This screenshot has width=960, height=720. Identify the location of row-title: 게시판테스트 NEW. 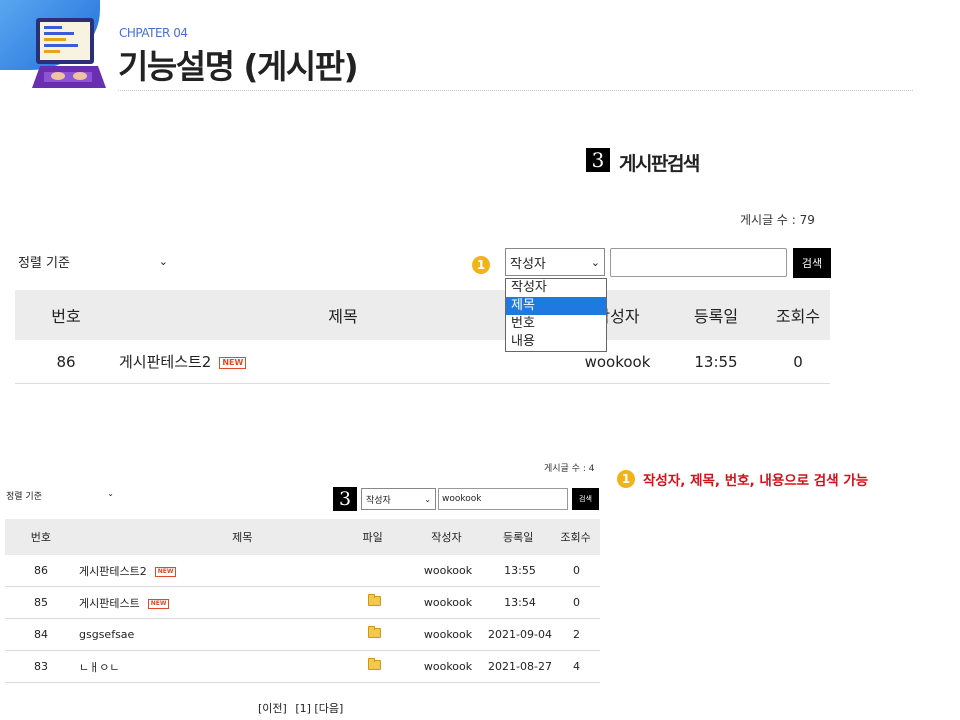
(208, 603).